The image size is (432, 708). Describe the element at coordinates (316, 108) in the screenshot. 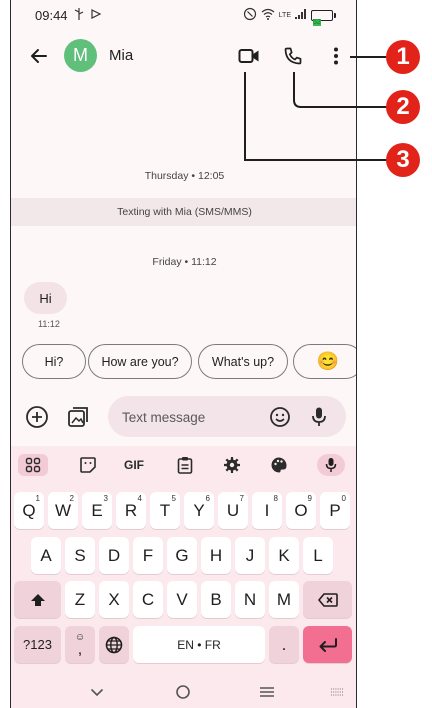

I see `callout-lines` at that location.